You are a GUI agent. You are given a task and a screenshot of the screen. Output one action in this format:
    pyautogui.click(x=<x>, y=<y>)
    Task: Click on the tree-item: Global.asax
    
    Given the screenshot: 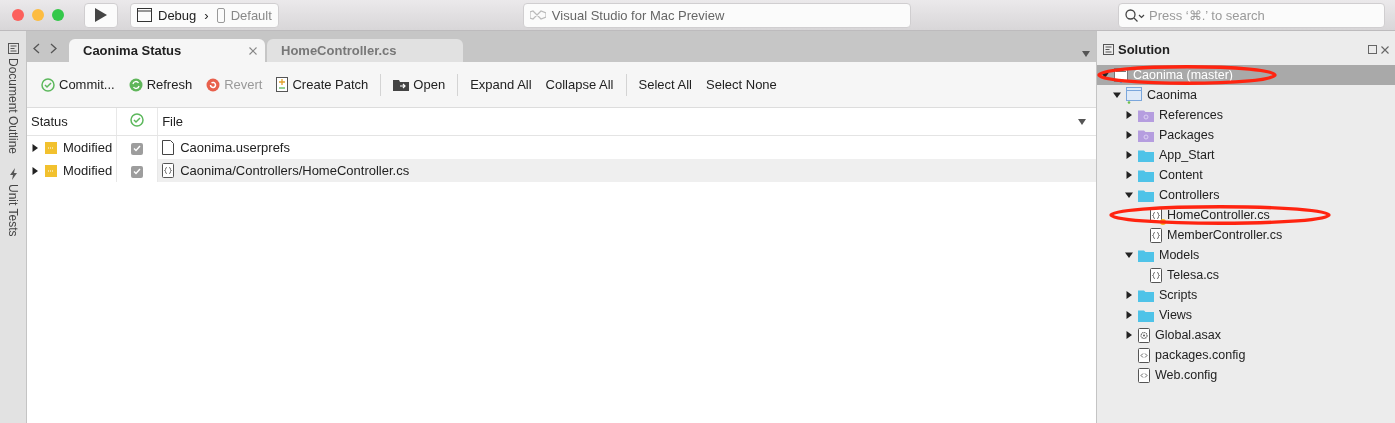 What is the action you would take?
    pyautogui.click(x=1246, y=335)
    